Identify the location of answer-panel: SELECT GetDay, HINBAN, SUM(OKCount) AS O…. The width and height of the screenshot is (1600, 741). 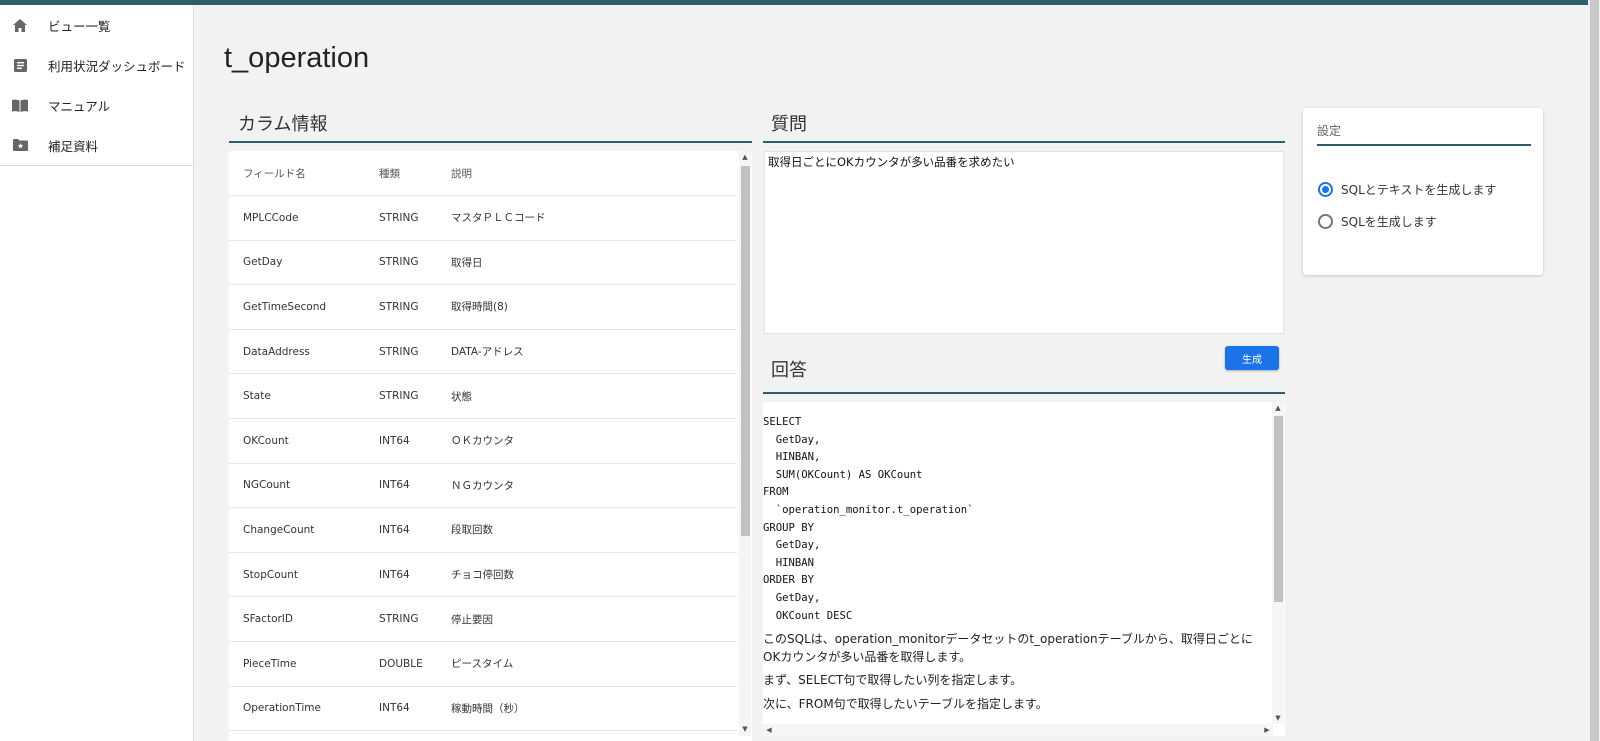
(1024, 569).